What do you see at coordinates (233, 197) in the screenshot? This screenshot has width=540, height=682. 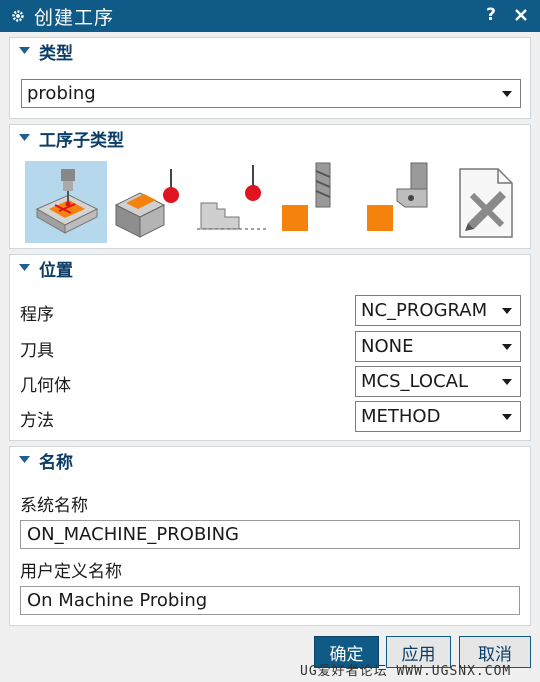 I see `probe-step-profile-icon` at bounding box center [233, 197].